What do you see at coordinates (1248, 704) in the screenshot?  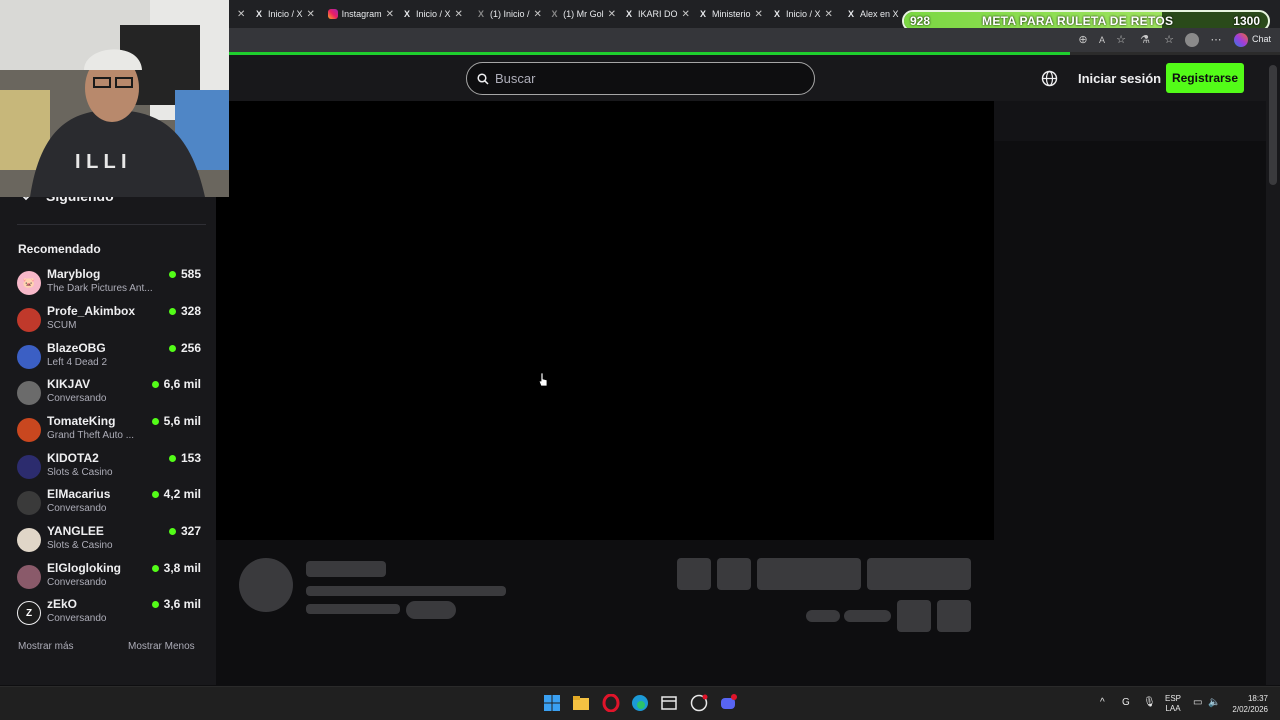 I see `system-clock: 18:37 2/02/2026` at bounding box center [1248, 704].